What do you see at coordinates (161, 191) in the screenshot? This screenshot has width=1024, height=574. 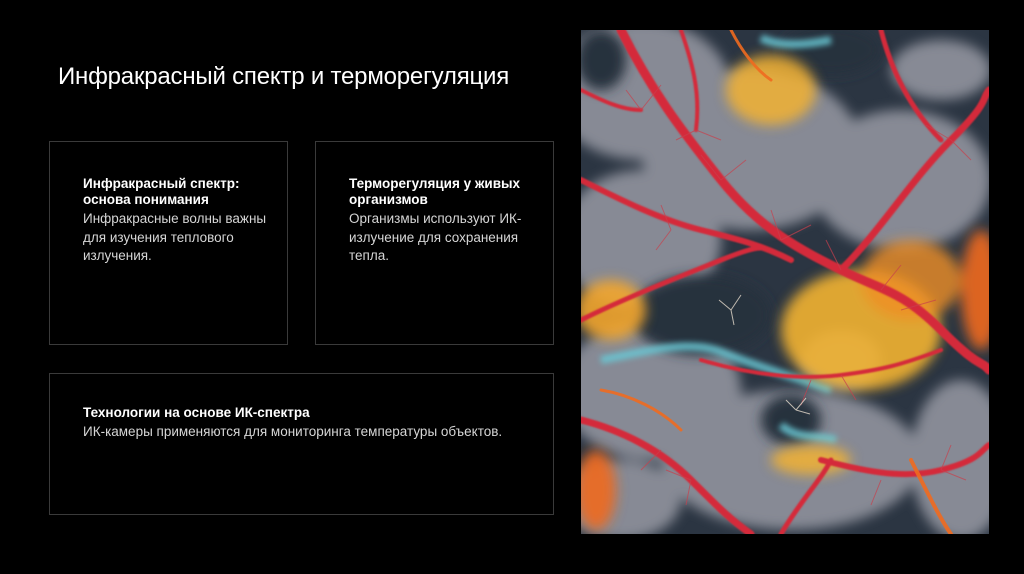 I see `card-heading: Инфракрасный спектр: основа понимания` at bounding box center [161, 191].